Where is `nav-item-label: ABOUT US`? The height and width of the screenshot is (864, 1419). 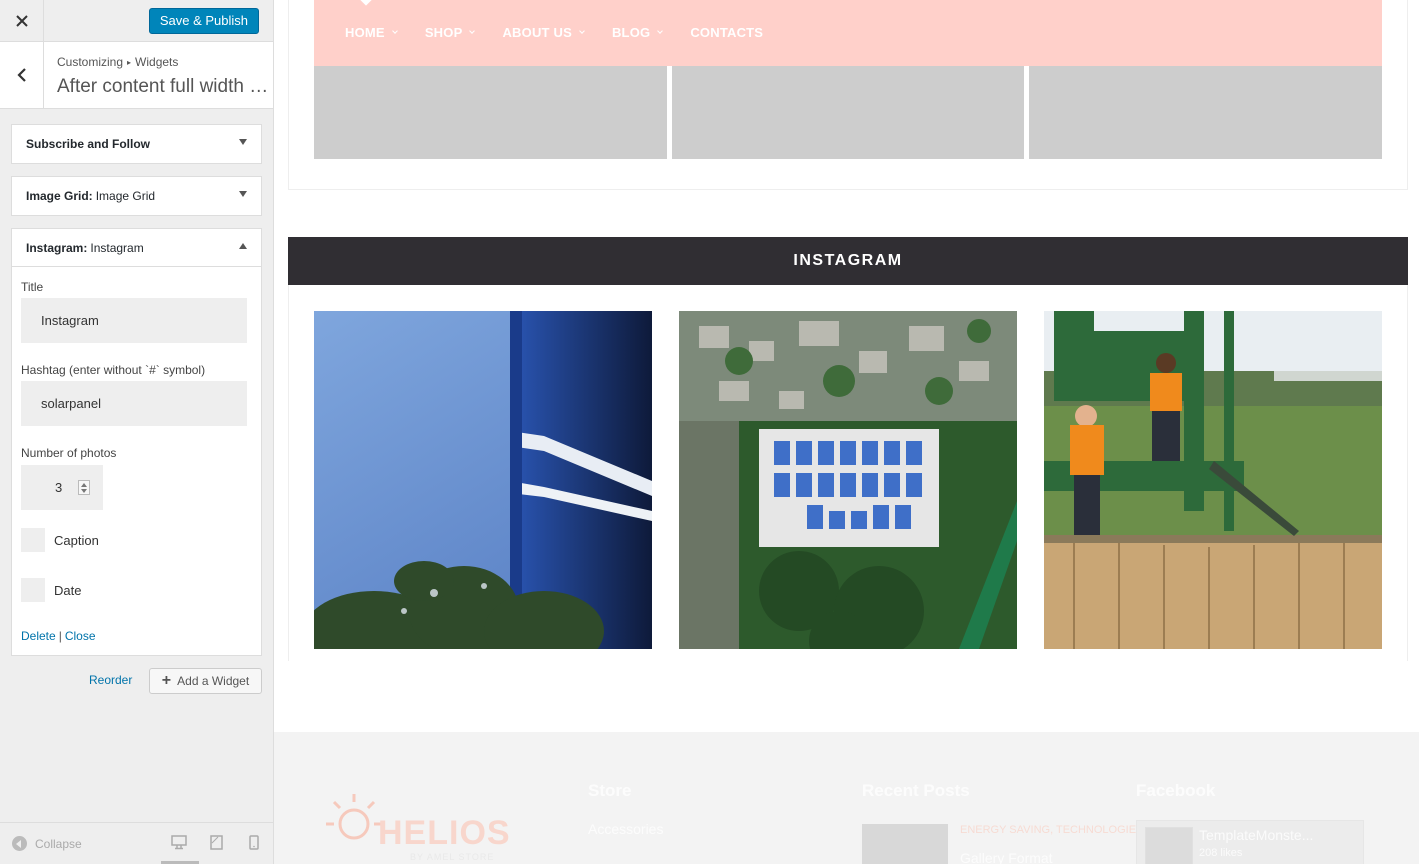
nav-item-label: ABOUT US is located at coordinates (537, 32).